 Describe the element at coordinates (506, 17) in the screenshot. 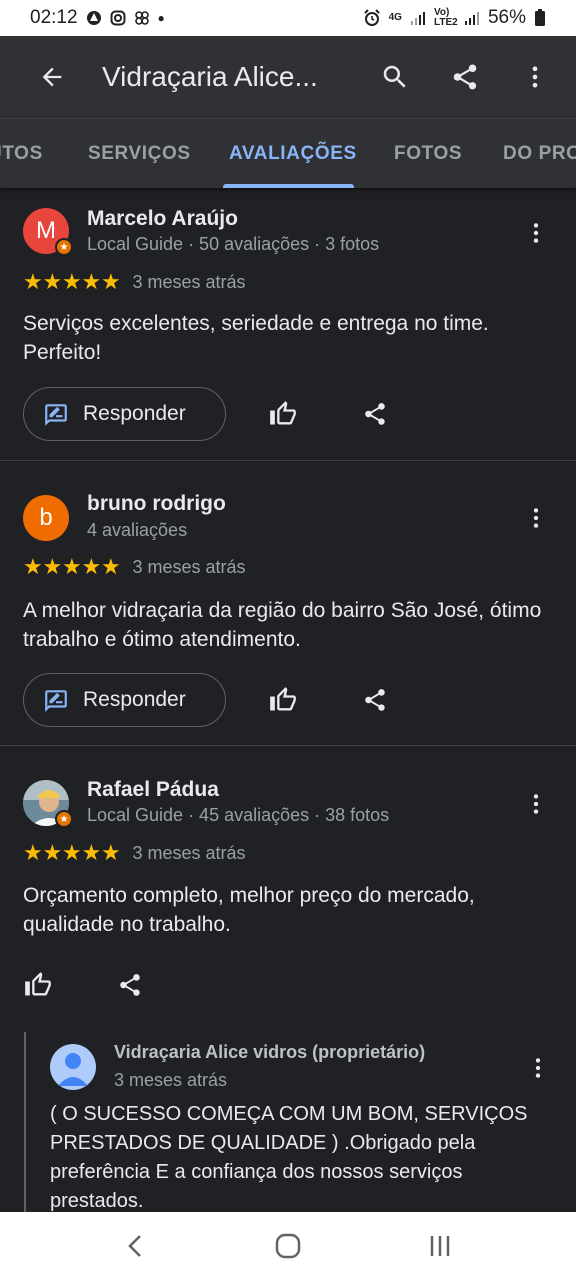

I see `battery-percent: 56%` at that location.